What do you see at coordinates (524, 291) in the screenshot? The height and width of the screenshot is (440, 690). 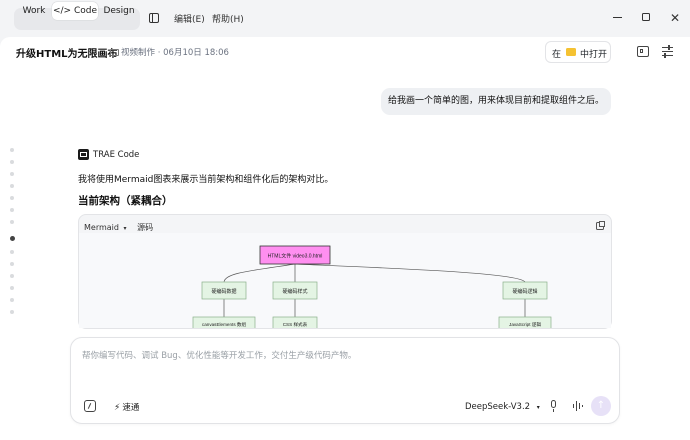 I see `diagram-node-label: 硬编码逻辑` at bounding box center [524, 291].